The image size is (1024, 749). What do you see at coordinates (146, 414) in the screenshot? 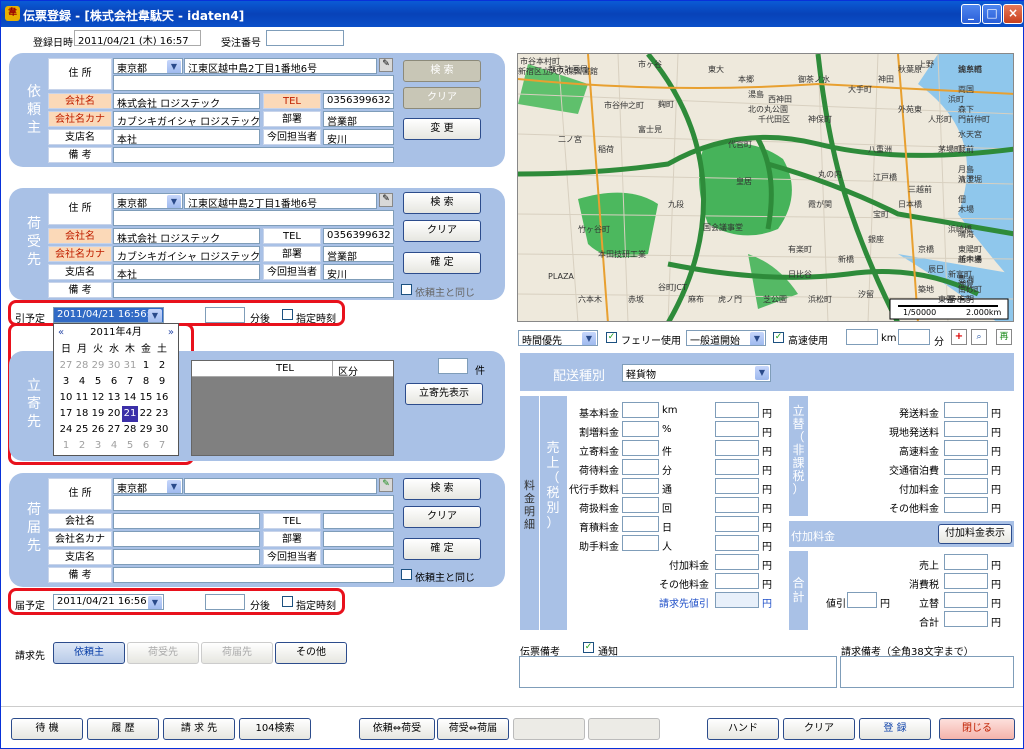
I see `calendar-day: 22` at bounding box center [146, 414].